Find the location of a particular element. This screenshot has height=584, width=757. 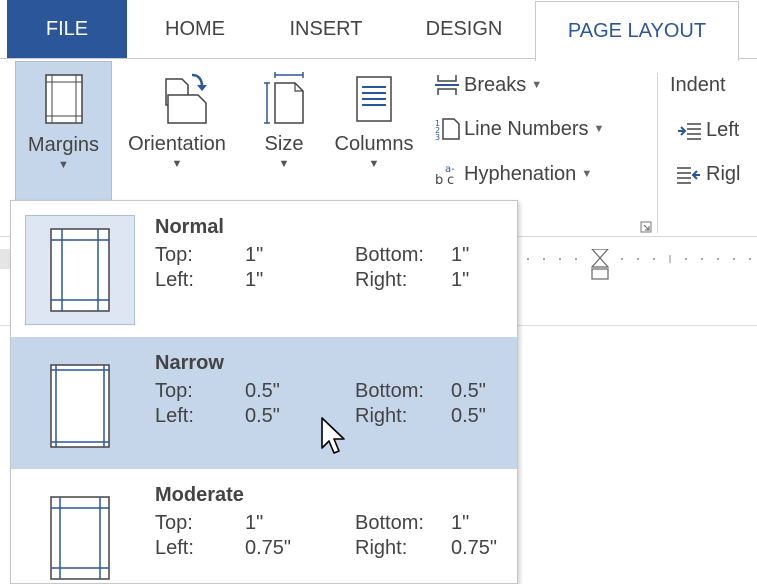

breaks-label: Breaks is located at coordinates (495, 84).